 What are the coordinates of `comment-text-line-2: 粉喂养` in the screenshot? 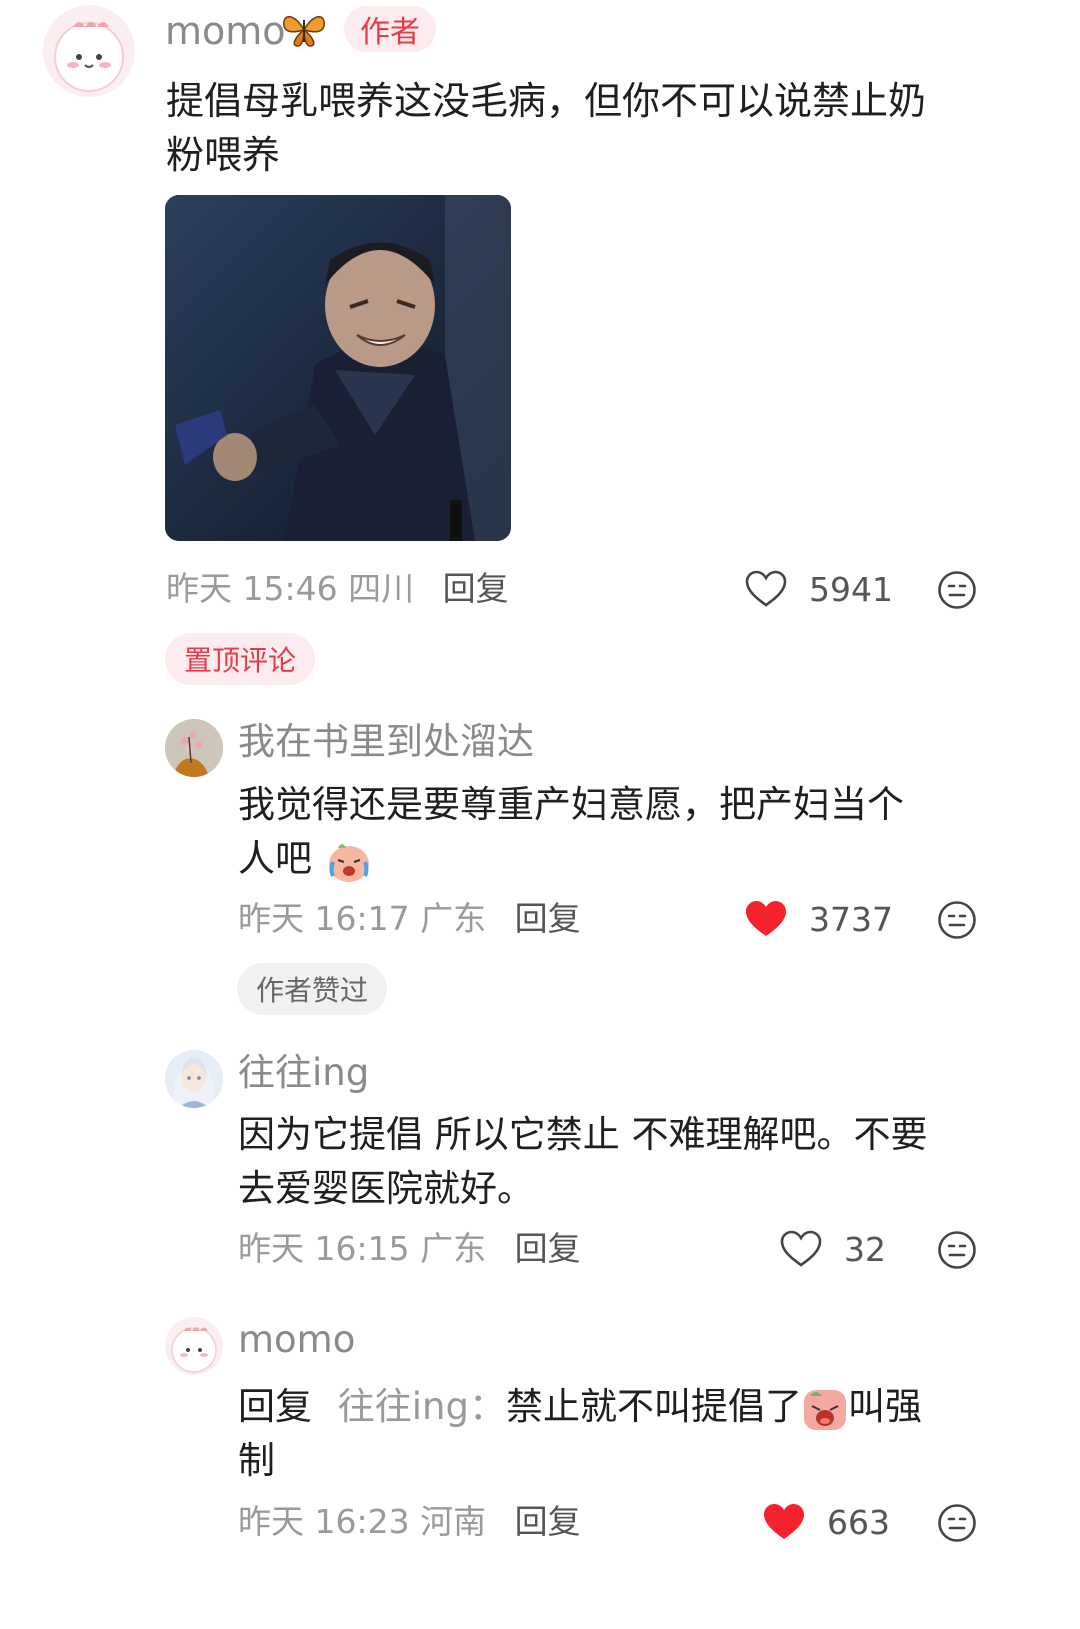 It's located at (223, 155).